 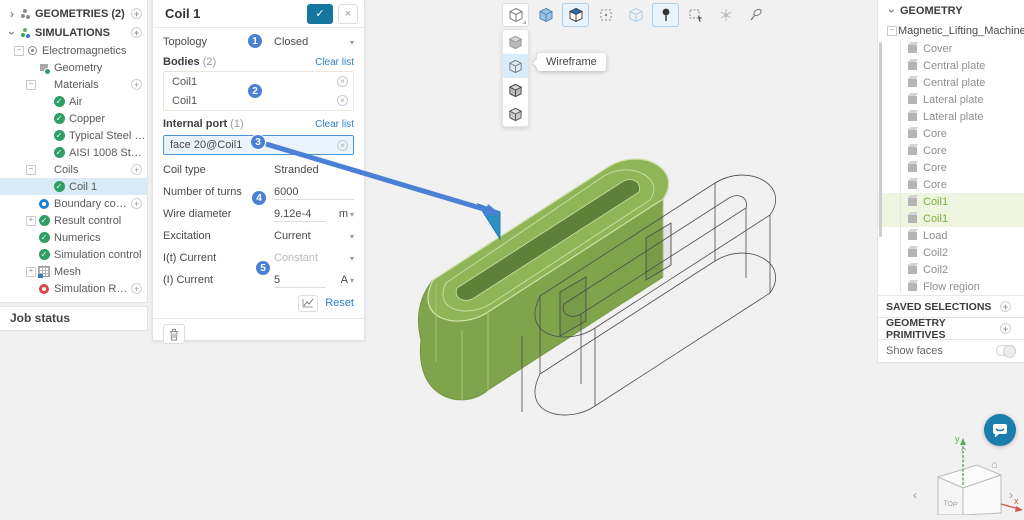 I want to click on annotation-badge-1: 1, so click(x=255, y=41).